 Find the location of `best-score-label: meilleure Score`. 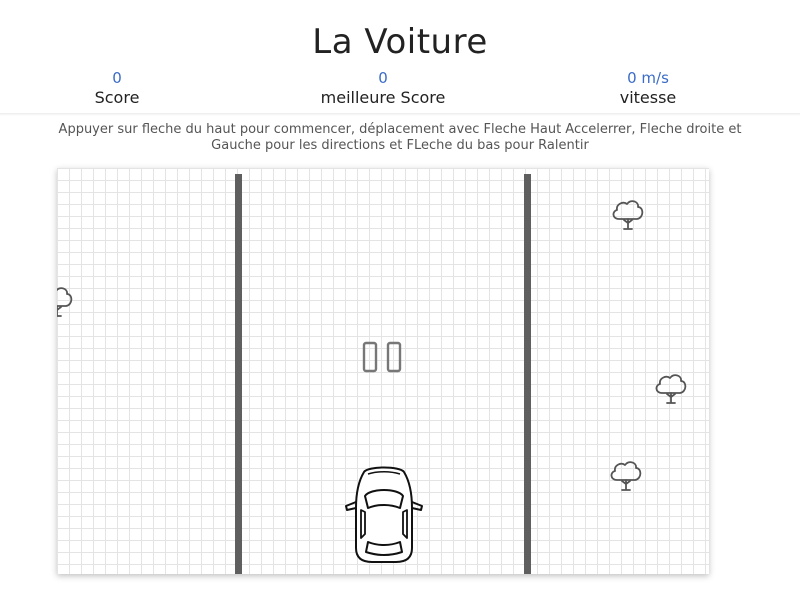

best-score-label: meilleure Score is located at coordinates (383, 97).